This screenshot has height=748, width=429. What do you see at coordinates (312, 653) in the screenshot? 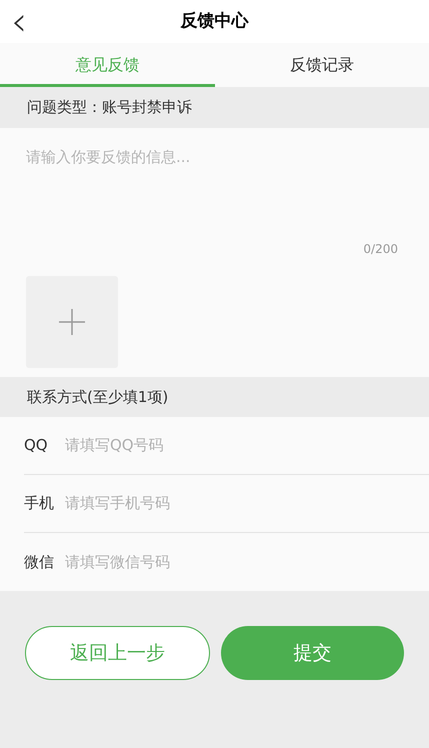
I see `submit-button: 提交` at bounding box center [312, 653].